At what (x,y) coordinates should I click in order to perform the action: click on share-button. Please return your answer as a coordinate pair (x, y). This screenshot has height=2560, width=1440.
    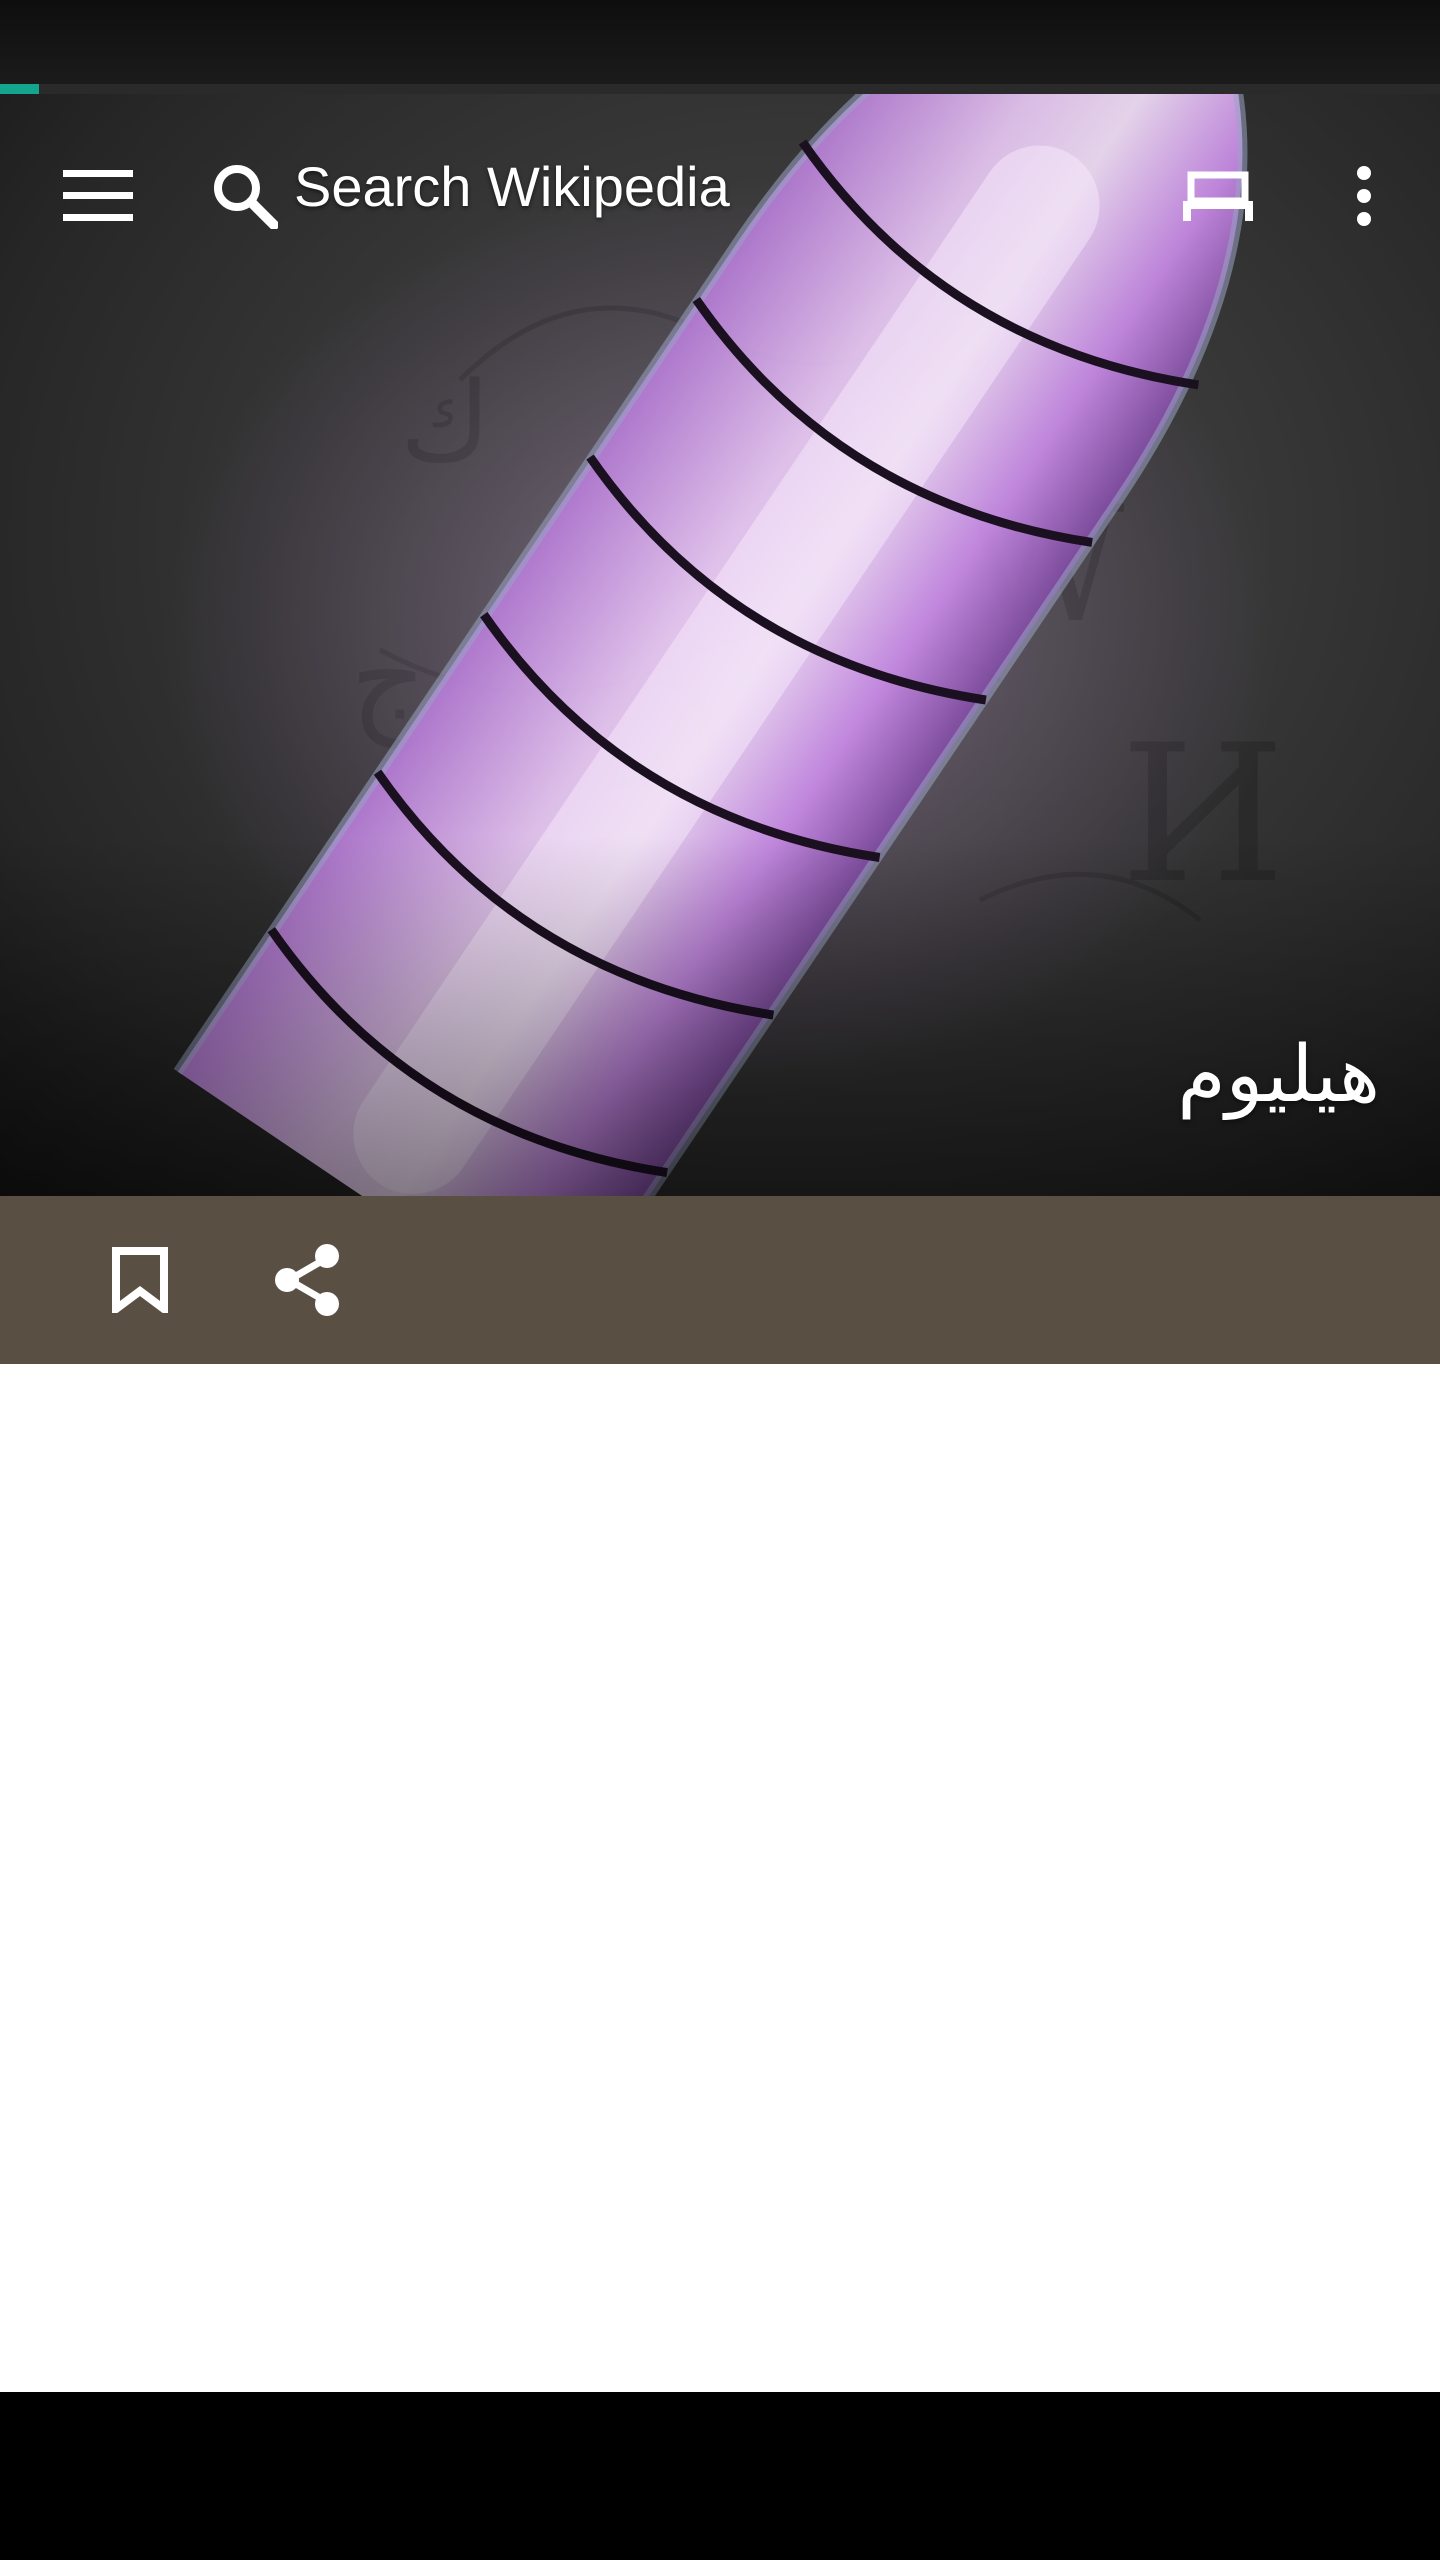
    Looking at the image, I should click on (308, 1280).